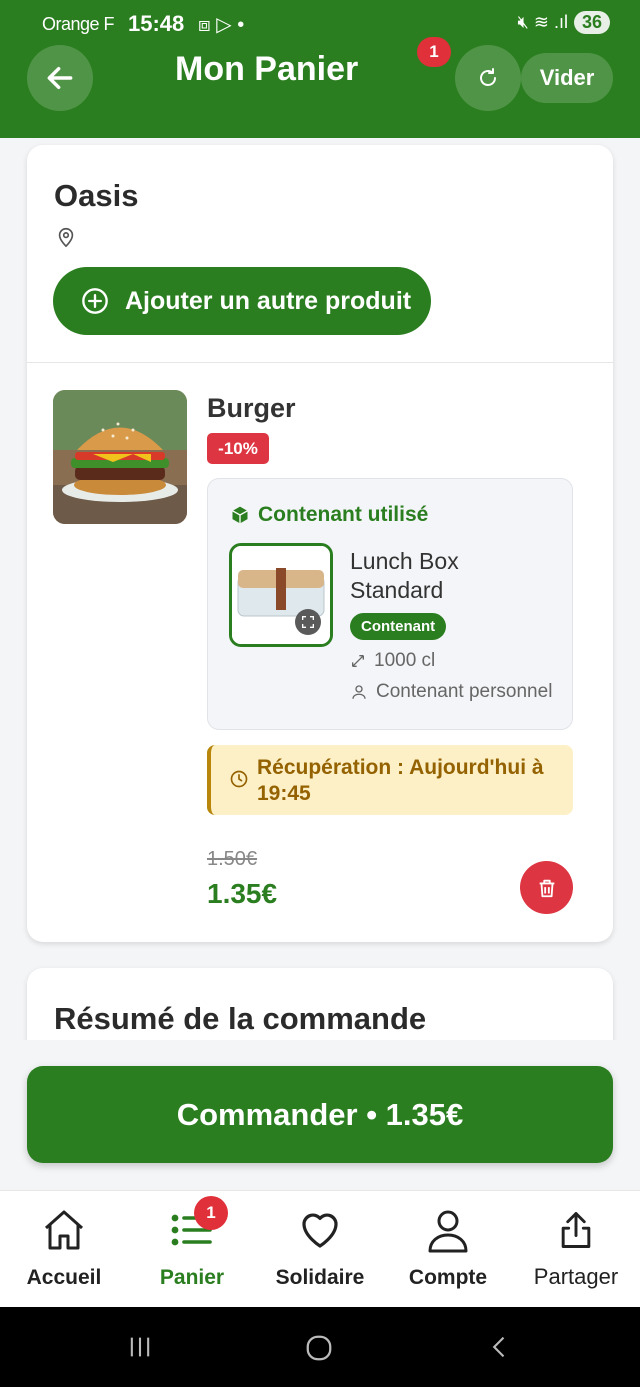 This screenshot has width=640, height=1387. What do you see at coordinates (232, 859) in the screenshot?
I see `original-price: 1.50€` at bounding box center [232, 859].